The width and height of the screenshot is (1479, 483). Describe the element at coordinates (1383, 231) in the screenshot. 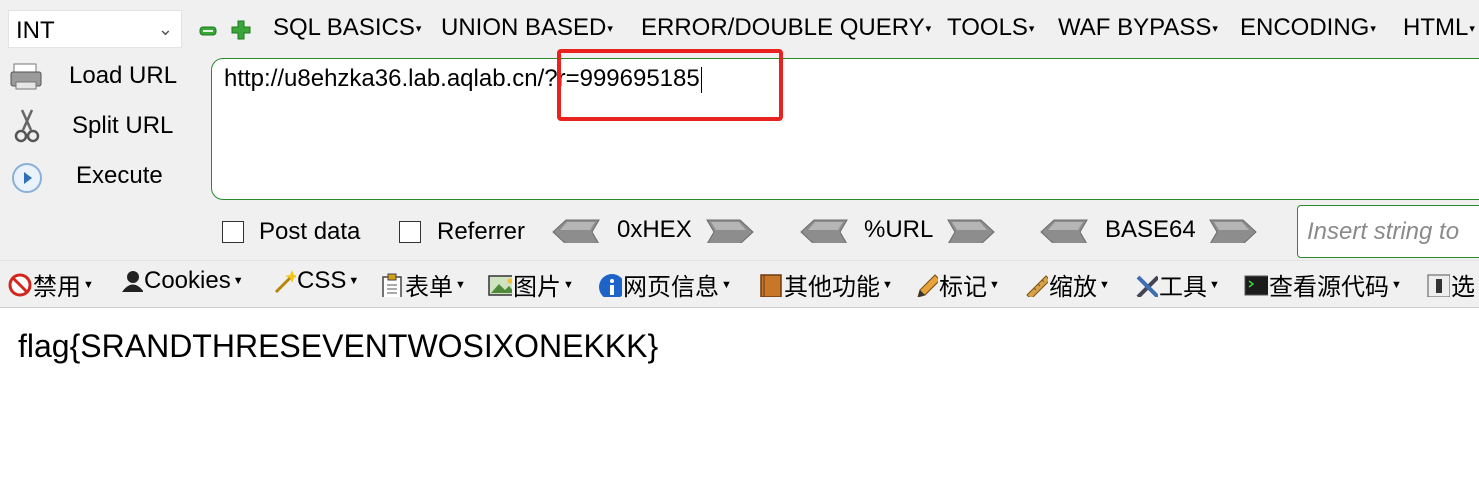

I see `insert-string-placeholder: Insert string to` at that location.